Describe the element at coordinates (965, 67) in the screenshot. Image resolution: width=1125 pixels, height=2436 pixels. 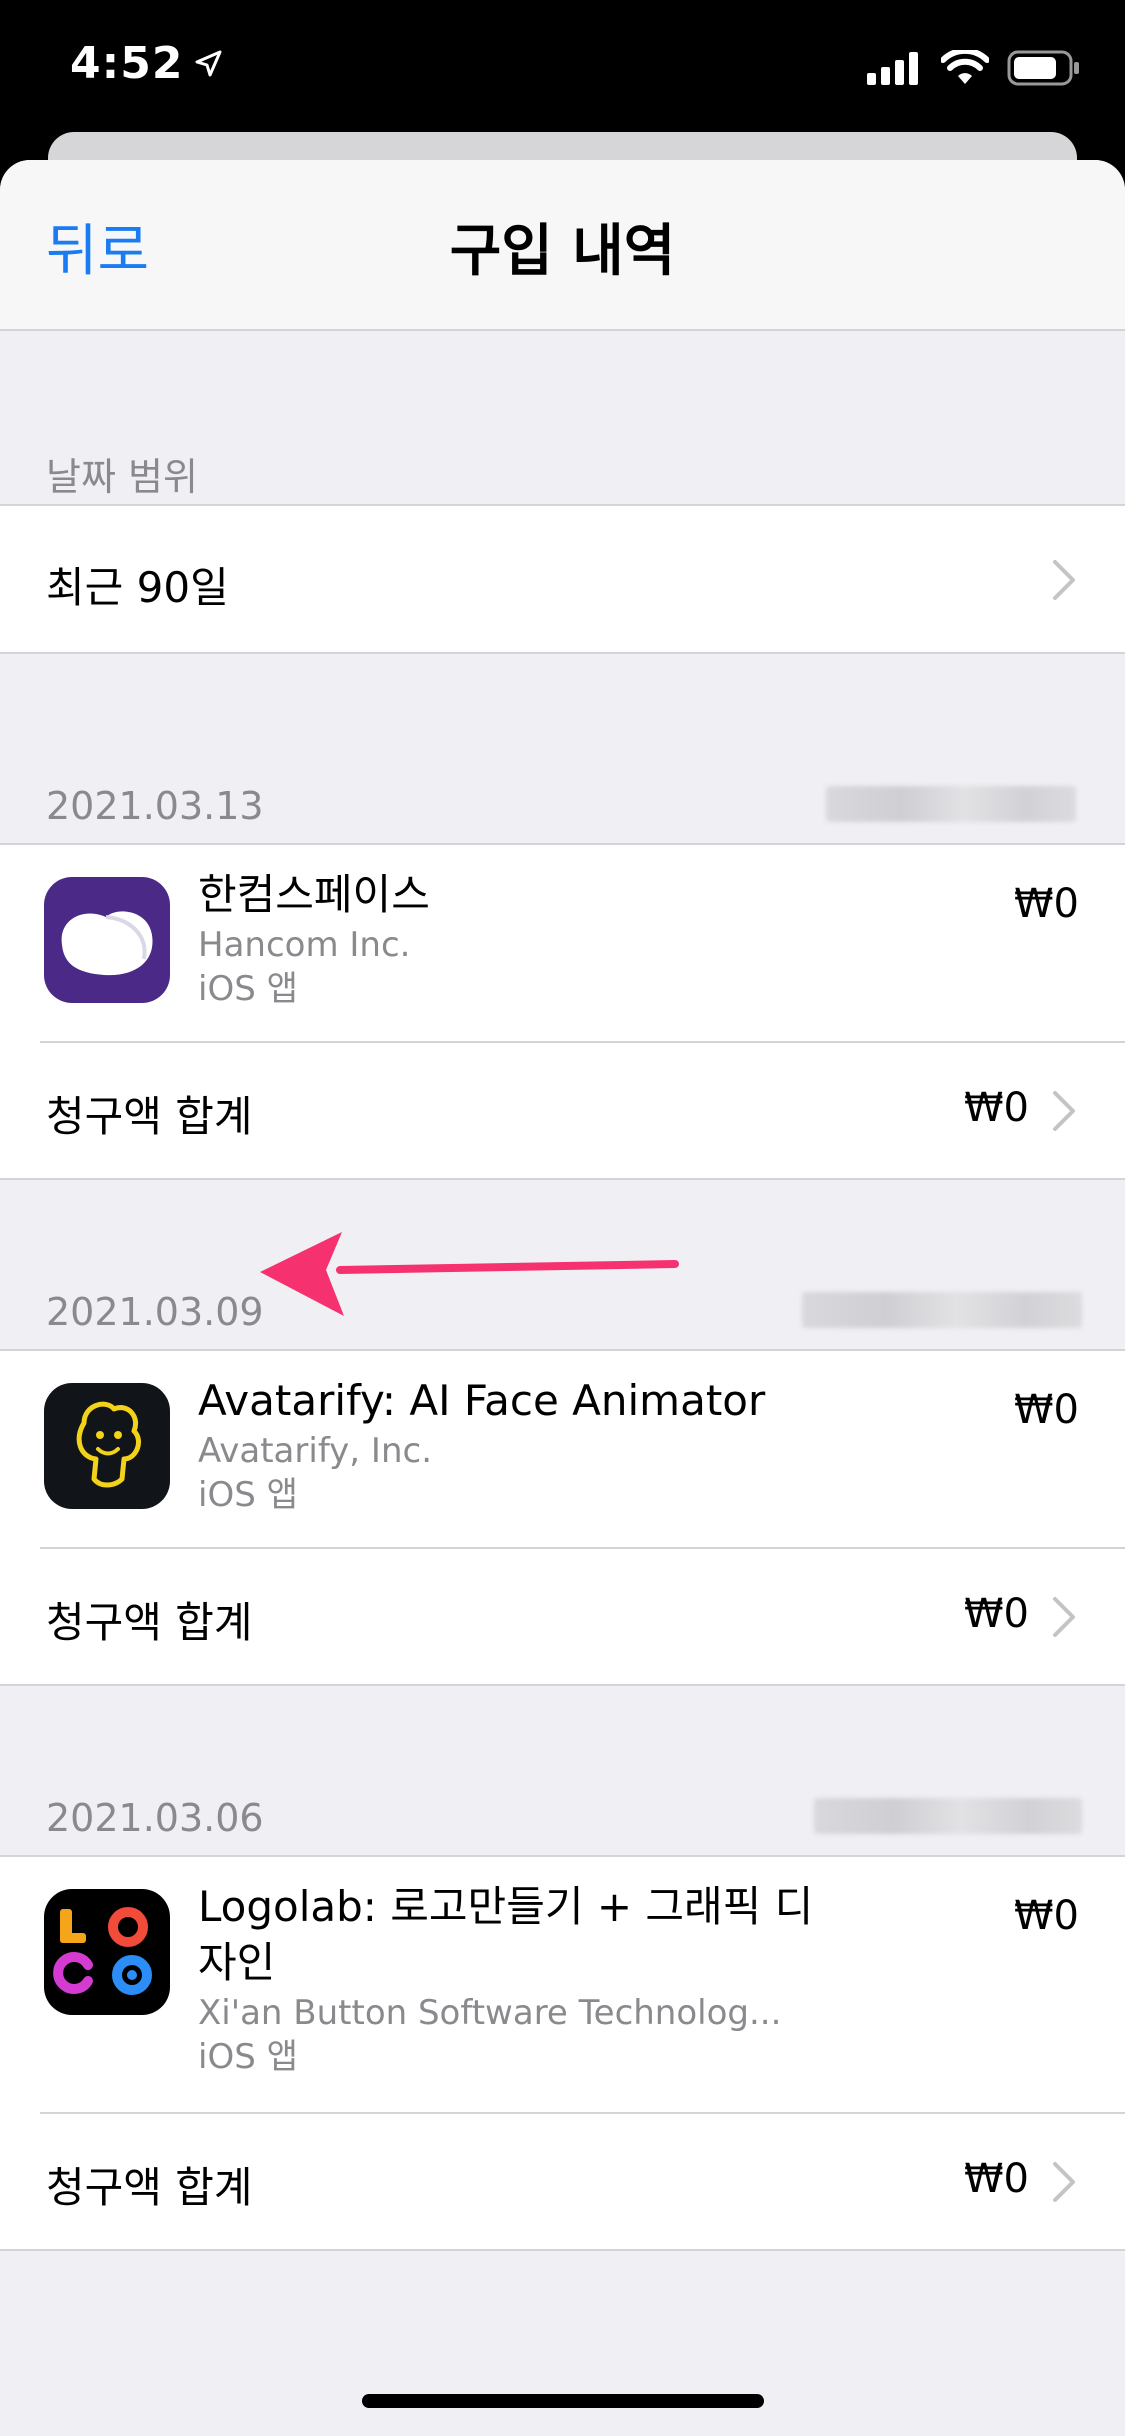
I see `wifi-icon` at that location.